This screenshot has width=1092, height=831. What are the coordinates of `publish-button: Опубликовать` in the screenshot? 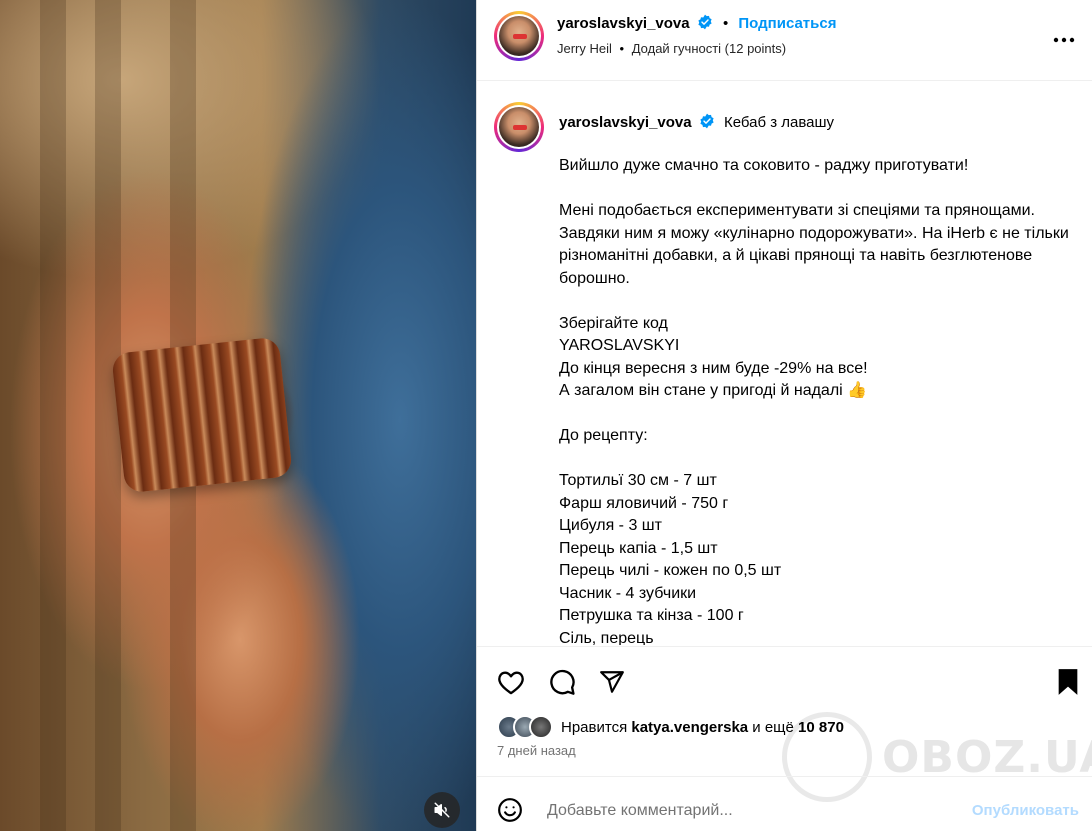 It's located at (1025, 810).